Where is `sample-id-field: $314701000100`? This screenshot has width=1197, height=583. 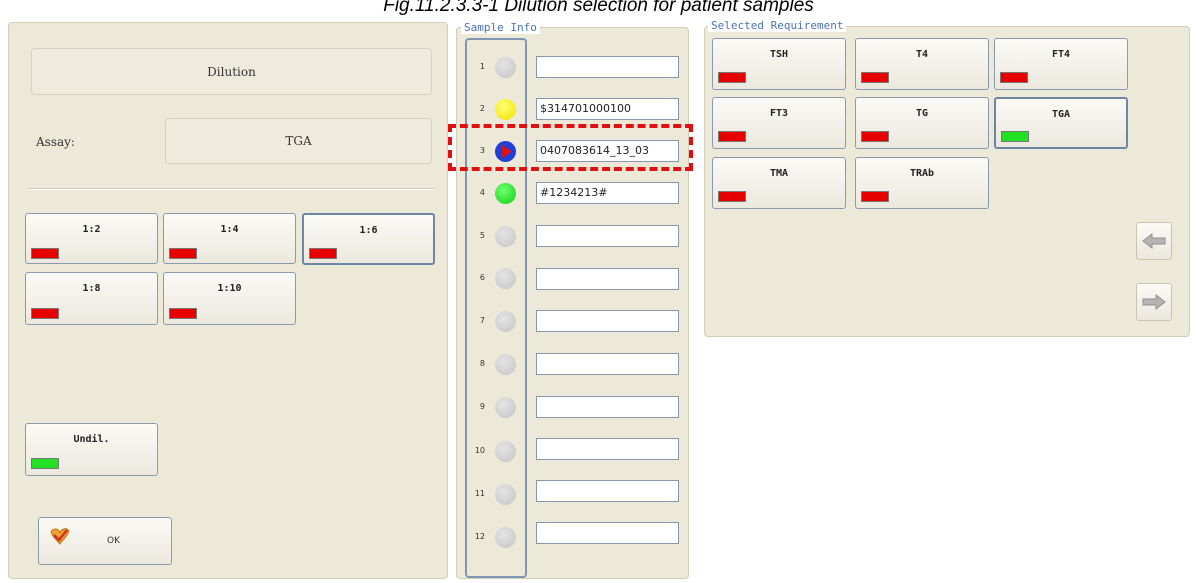
sample-id-field: $314701000100 is located at coordinates (607, 109).